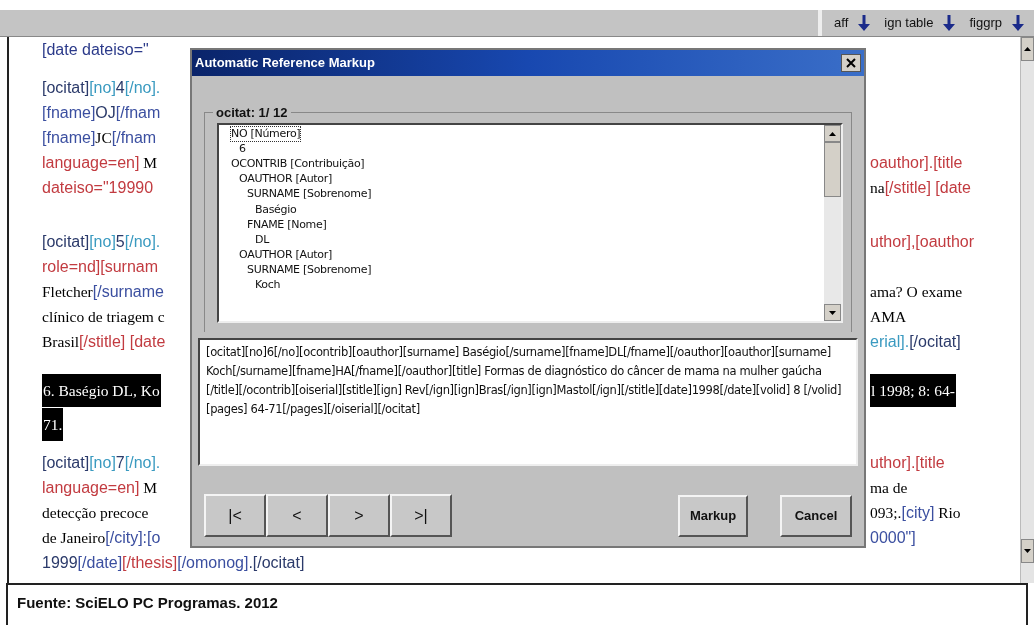 The height and width of the screenshot is (625, 1034). I want to click on markup-text: 0000"], so click(893, 537).